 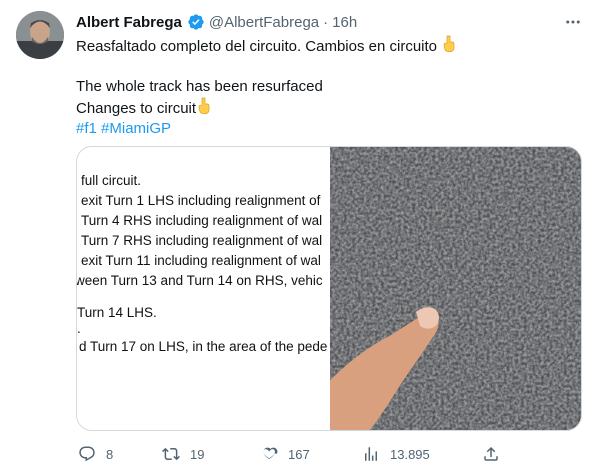 What do you see at coordinates (86, 128) in the screenshot?
I see `hashtag-f1: #f1` at bounding box center [86, 128].